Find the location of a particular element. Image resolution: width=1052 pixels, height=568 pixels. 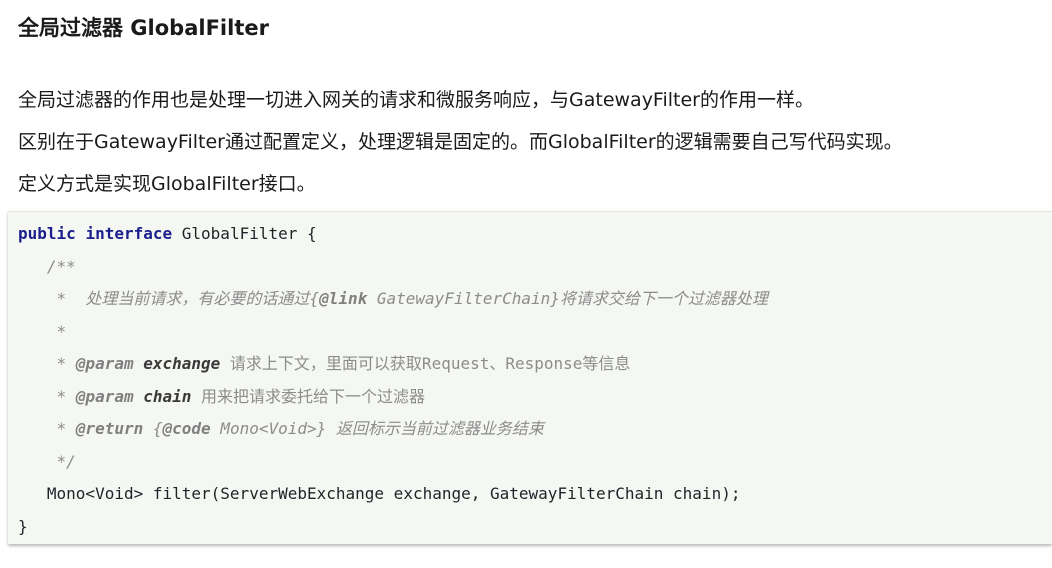

code-line-6: * @param chain 用来把请求委托给下一个过滤器 is located at coordinates (222, 397).